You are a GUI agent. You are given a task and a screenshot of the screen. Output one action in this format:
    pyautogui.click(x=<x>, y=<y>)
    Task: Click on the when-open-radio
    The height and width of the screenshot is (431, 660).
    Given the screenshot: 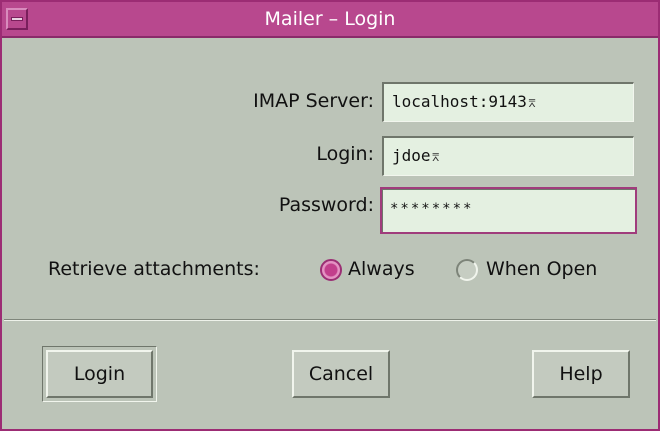 What is the action you would take?
    pyautogui.click(x=467, y=270)
    